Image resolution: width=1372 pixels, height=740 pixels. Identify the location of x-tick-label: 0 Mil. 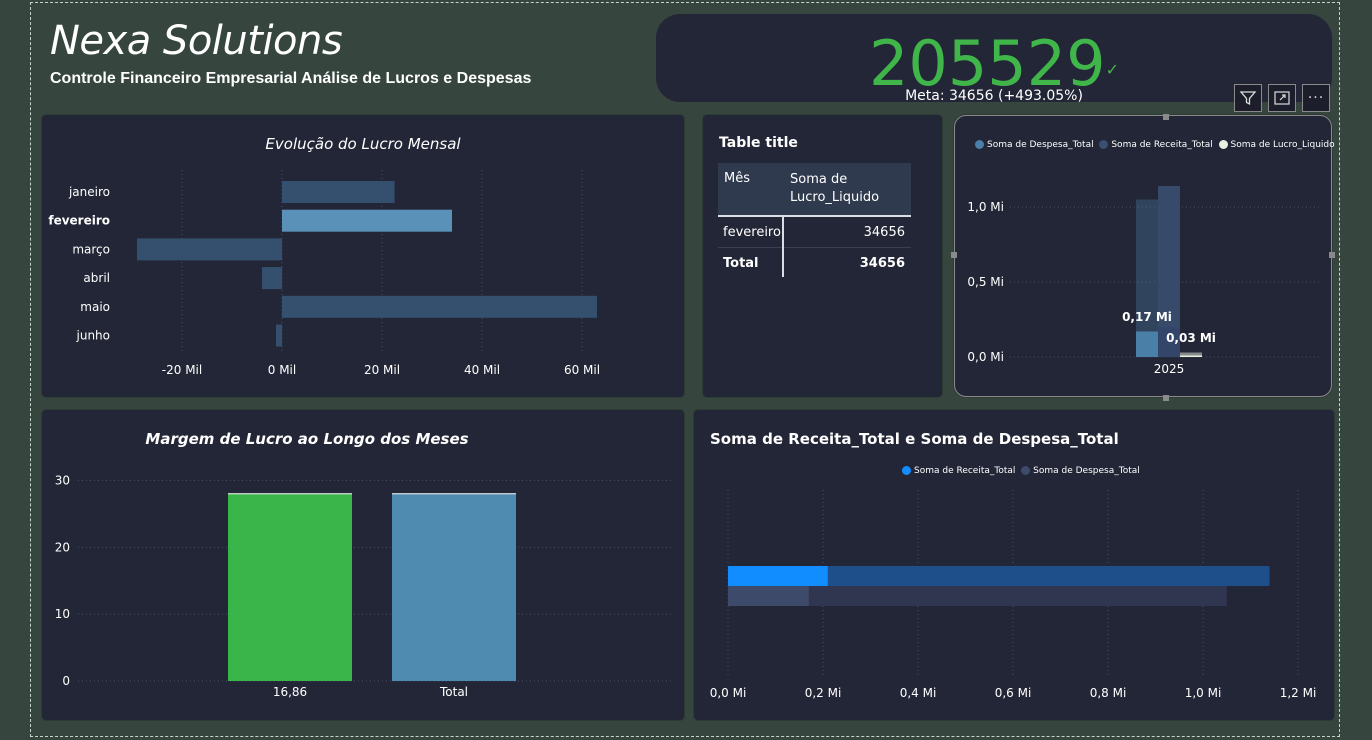
(282, 370).